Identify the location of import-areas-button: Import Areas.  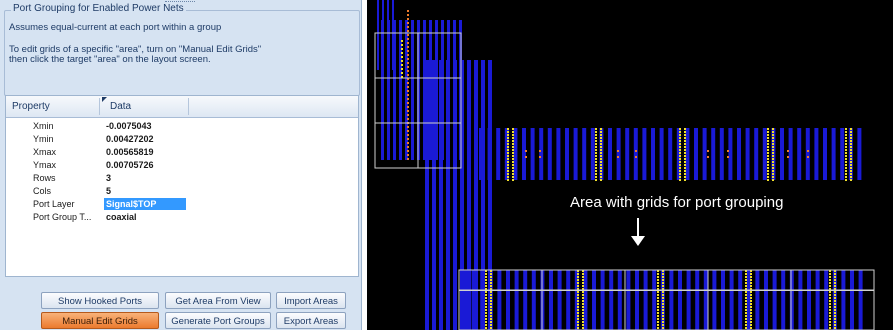
(311, 300).